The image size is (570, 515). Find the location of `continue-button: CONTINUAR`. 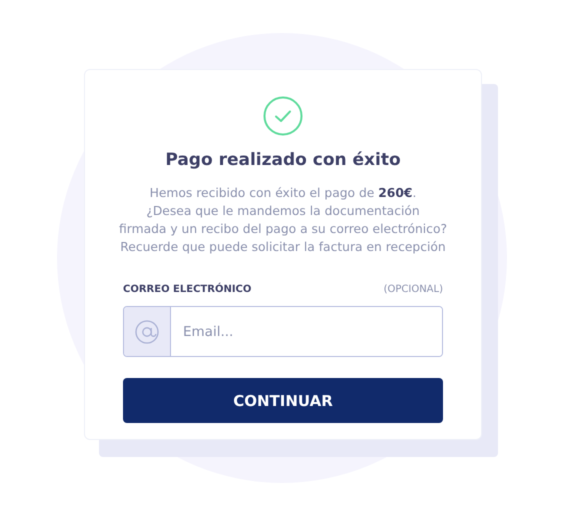

continue-button: CONTINUAR is located at coordinates (283, 400).